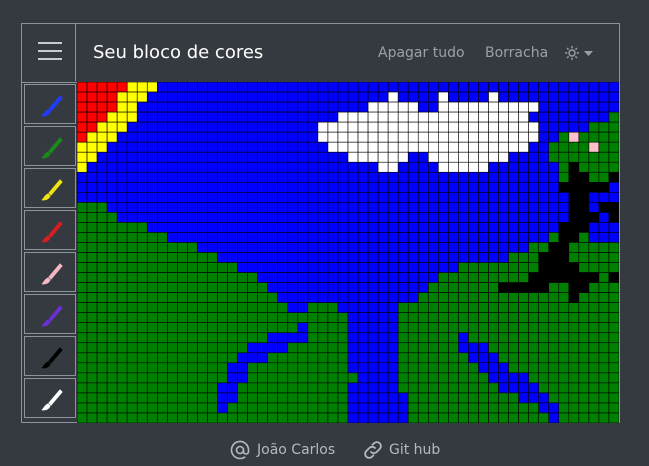 The width and height of the screenshot is (649, 466). Describe the element at coordinates (50, 272) in the screenshot. I see `tool-brush-pink` at that location.